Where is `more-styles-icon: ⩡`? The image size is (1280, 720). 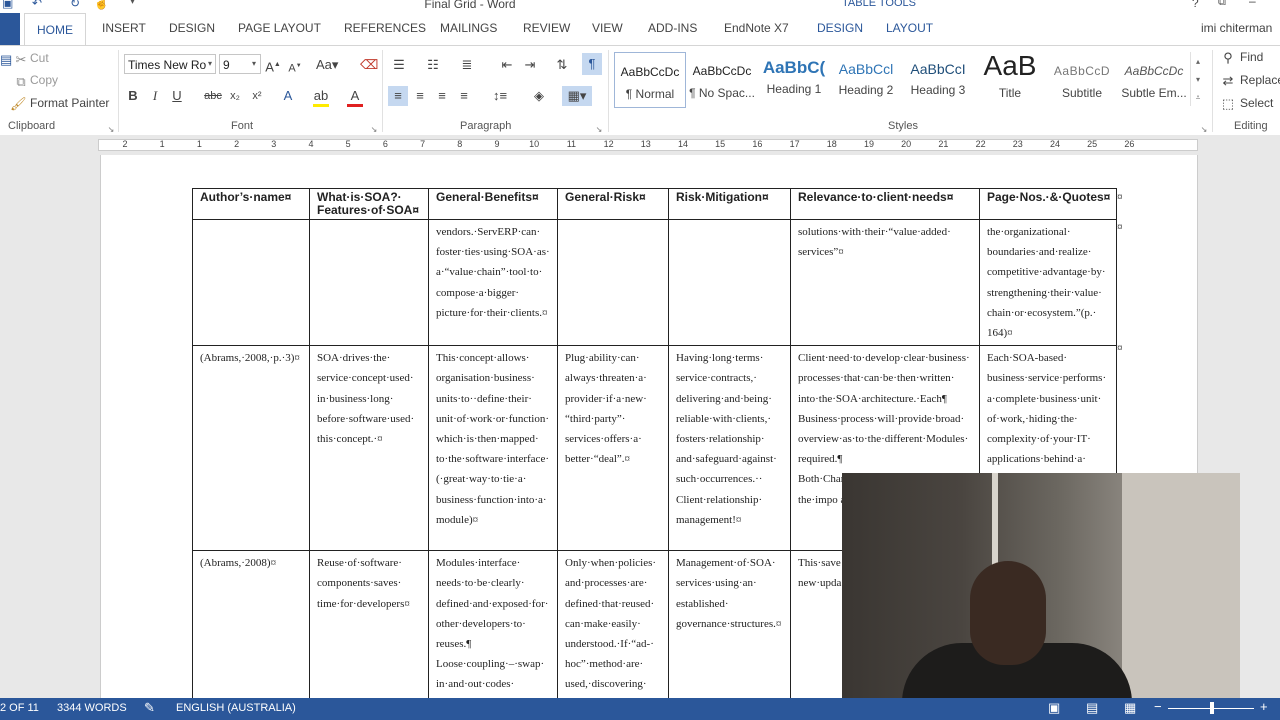 more-styles-icon: ⩡ is located at coordinates (1198, 98).